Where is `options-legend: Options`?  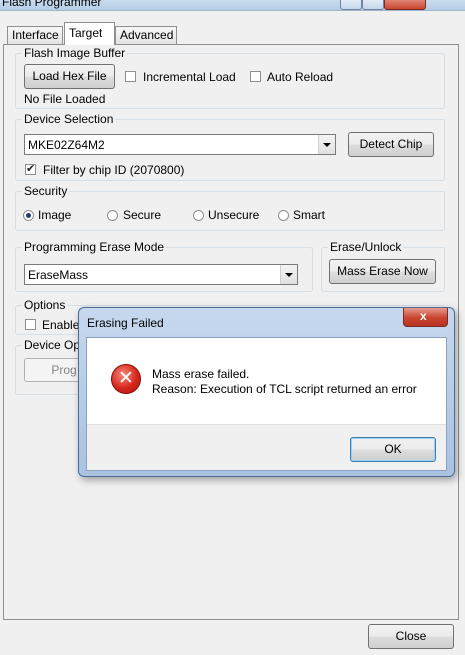
options-legend: Options is located at coordinates (45, 305).